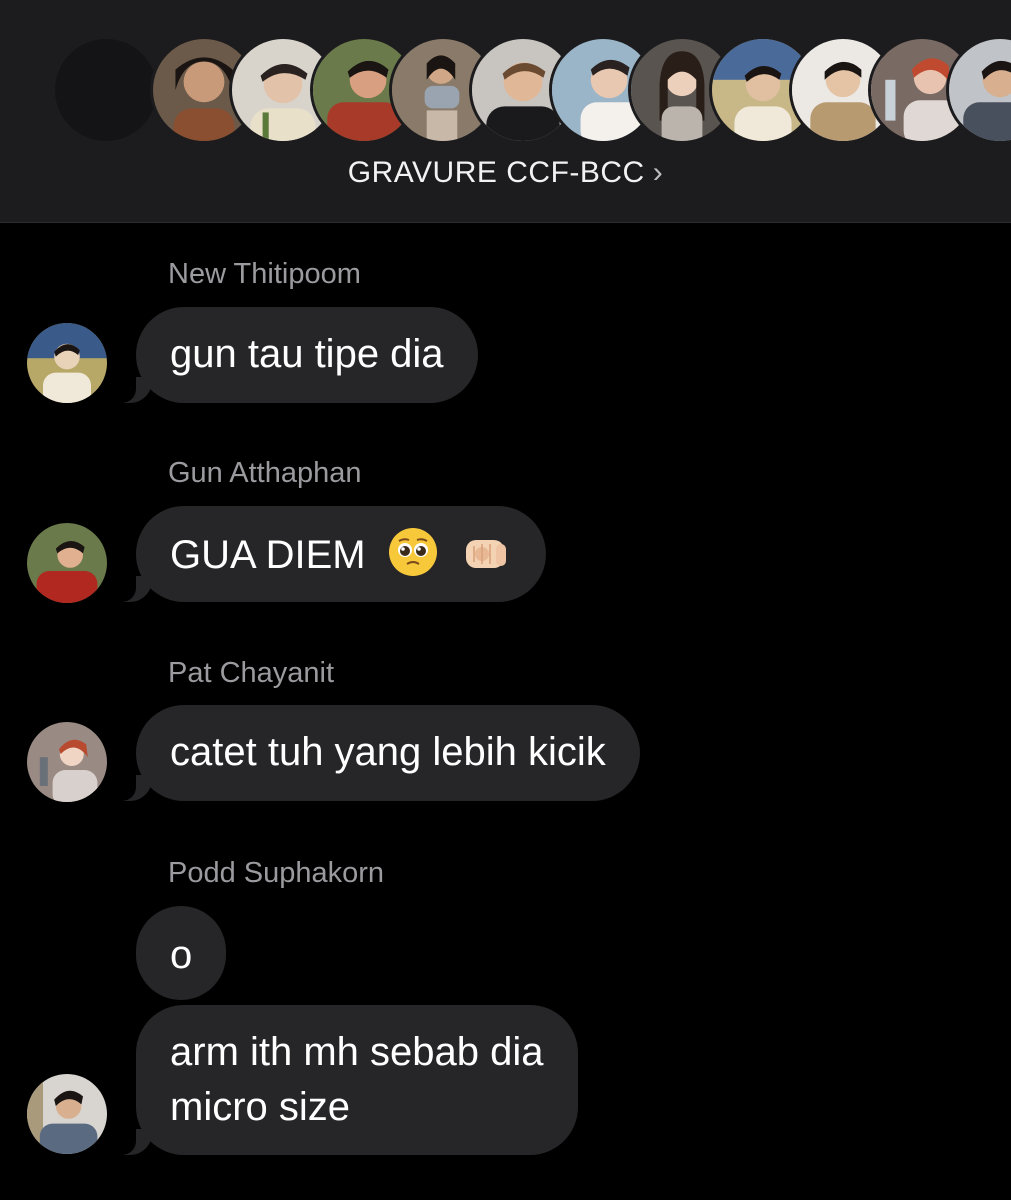 This screenshot has height=1200, width=1011. I want to click on message-bubble: GUA DIEM, so click(329, 554).